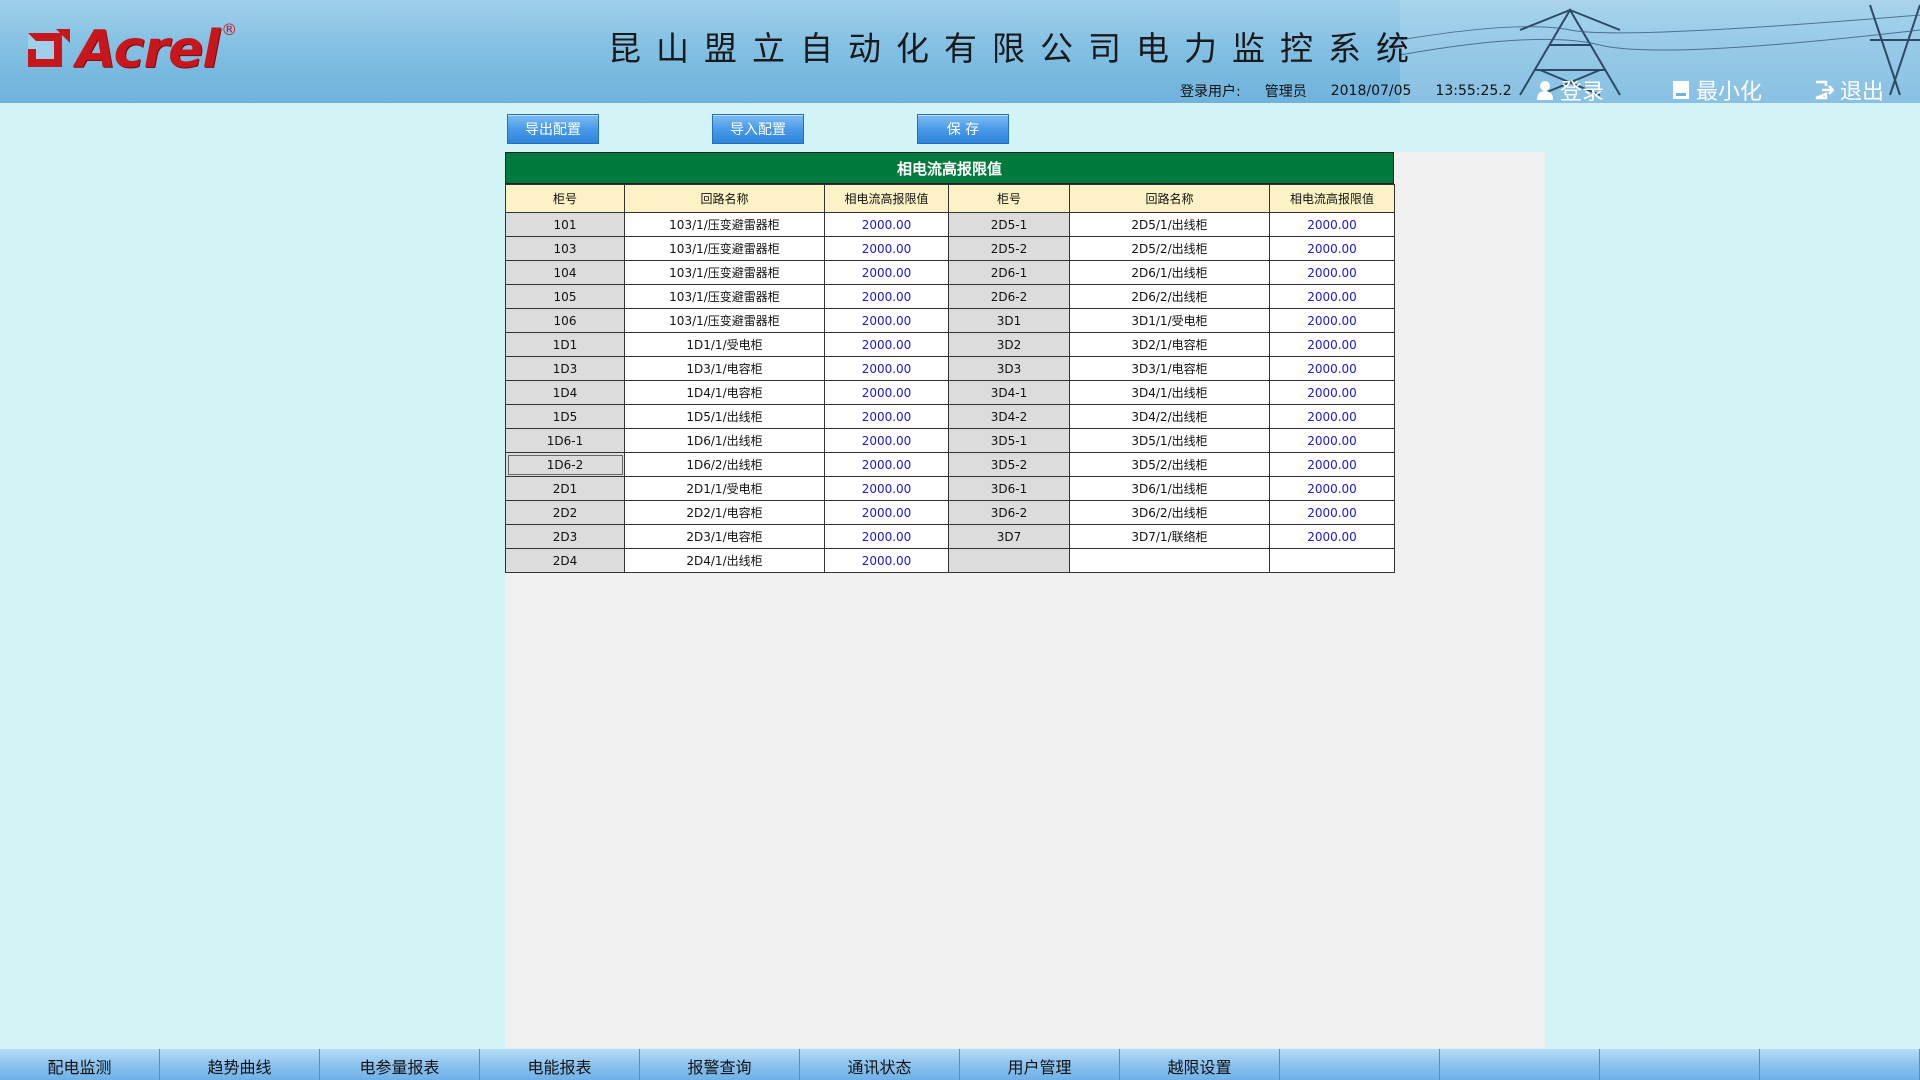 The image size is (1920, 1080). Describe the element at coordinates (565, 272) in the screenshot. I see `cabinet-id-cell: 104` at that location.